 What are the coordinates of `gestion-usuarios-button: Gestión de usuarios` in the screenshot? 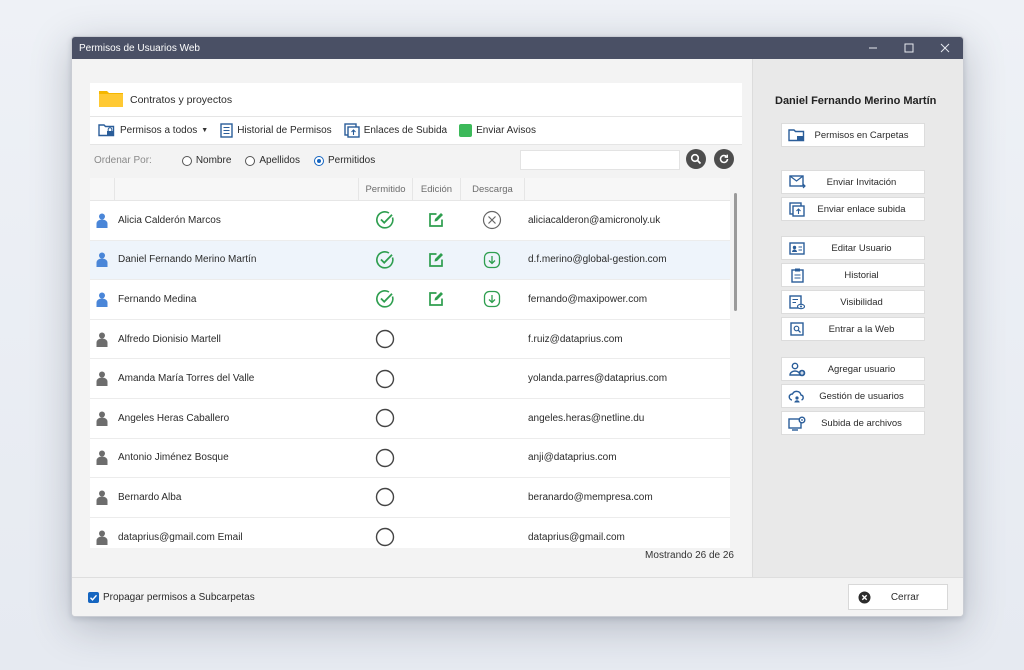 It's located at (853, 396).